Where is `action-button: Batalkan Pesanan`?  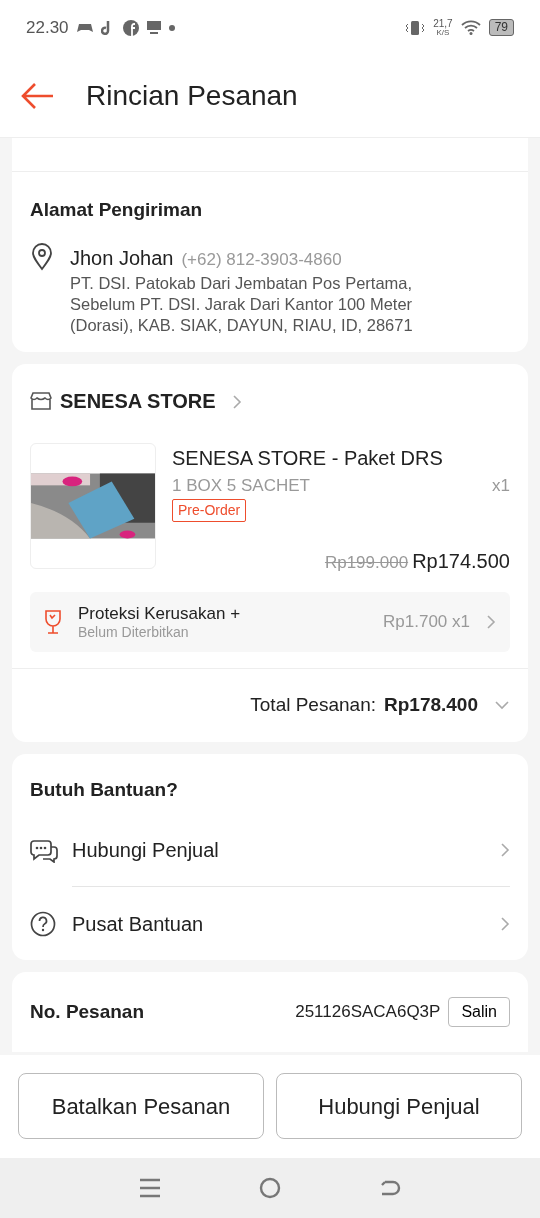 action-button: Batalkan Pesanan is located at coordinates (141, 1106).